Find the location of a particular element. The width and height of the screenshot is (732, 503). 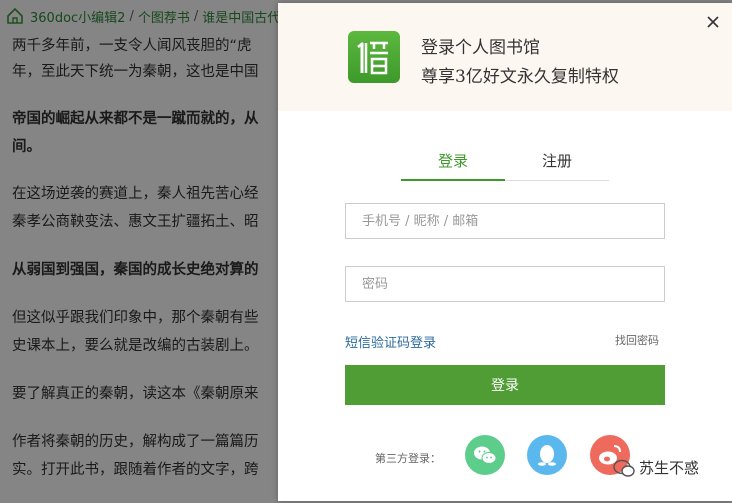

username-input is located at coordinates (505, 221).